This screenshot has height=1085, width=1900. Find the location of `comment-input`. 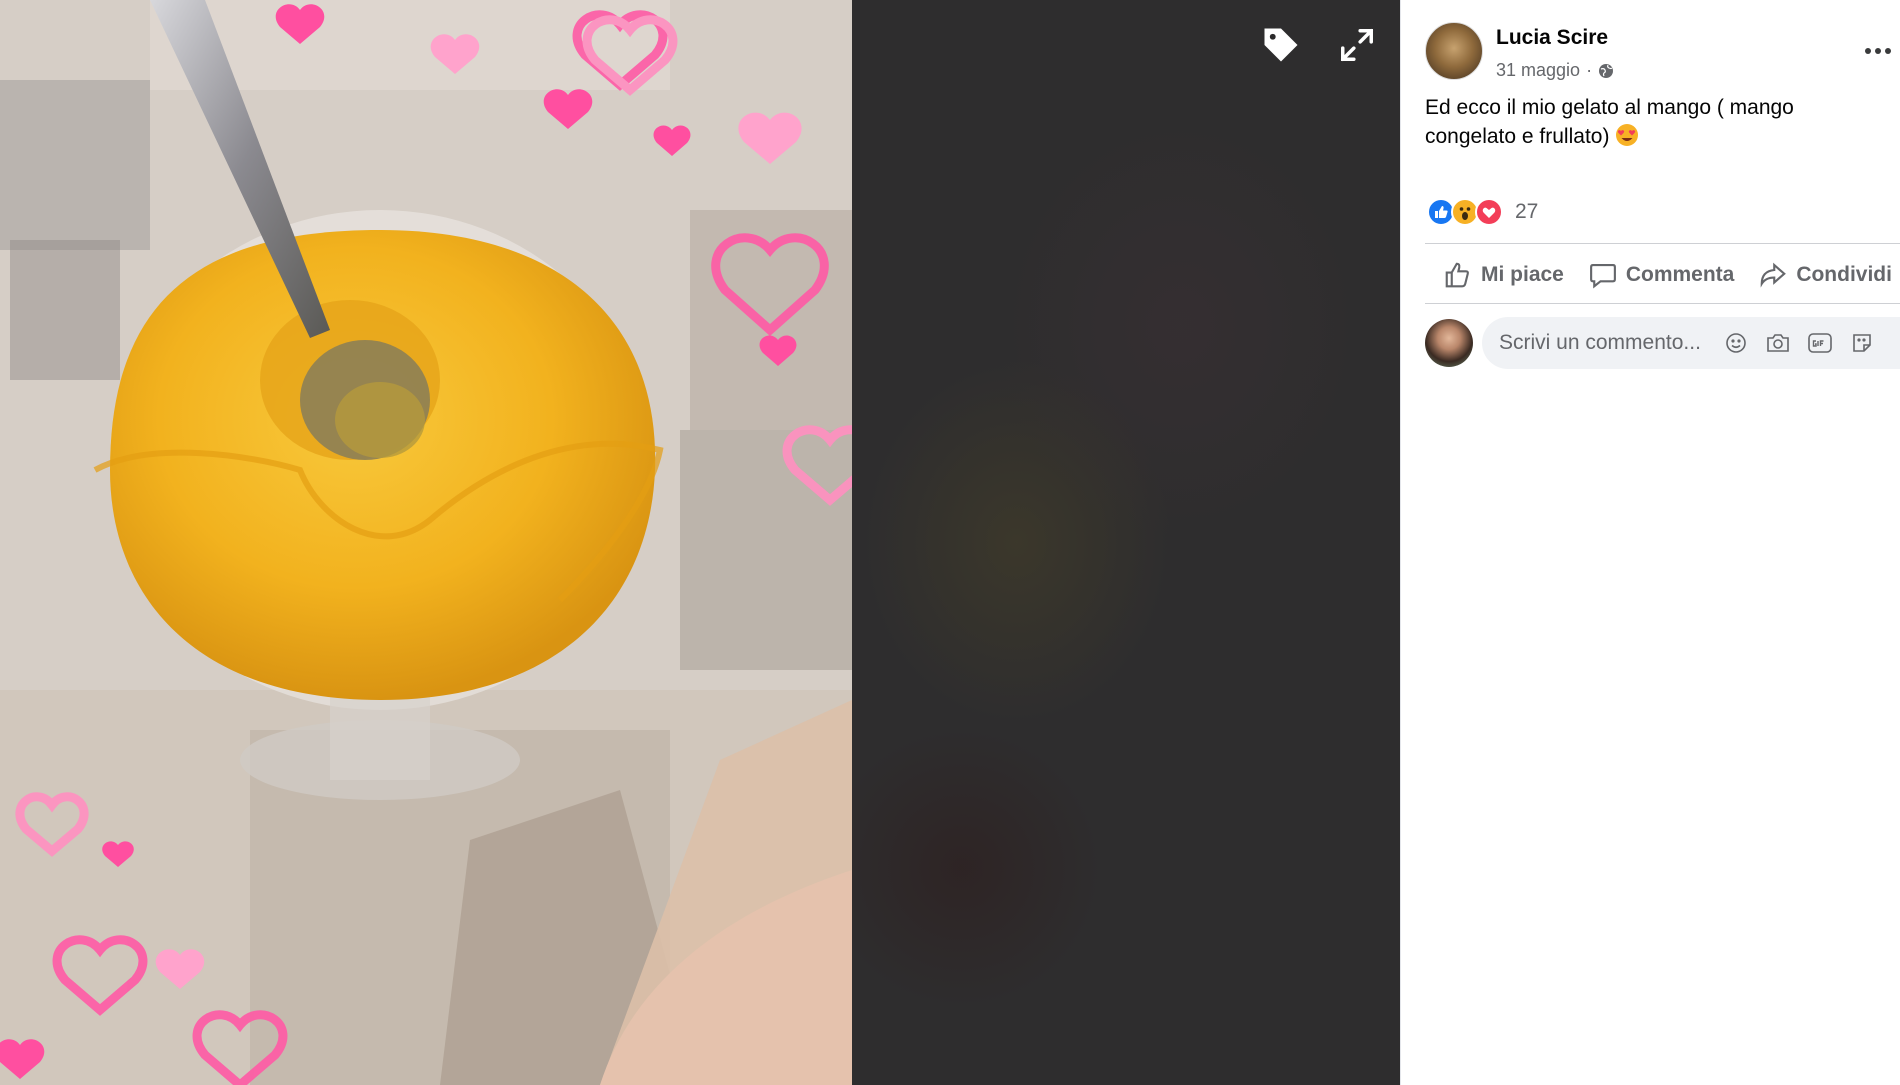

comment-input is located at coordinates (1609, 343).